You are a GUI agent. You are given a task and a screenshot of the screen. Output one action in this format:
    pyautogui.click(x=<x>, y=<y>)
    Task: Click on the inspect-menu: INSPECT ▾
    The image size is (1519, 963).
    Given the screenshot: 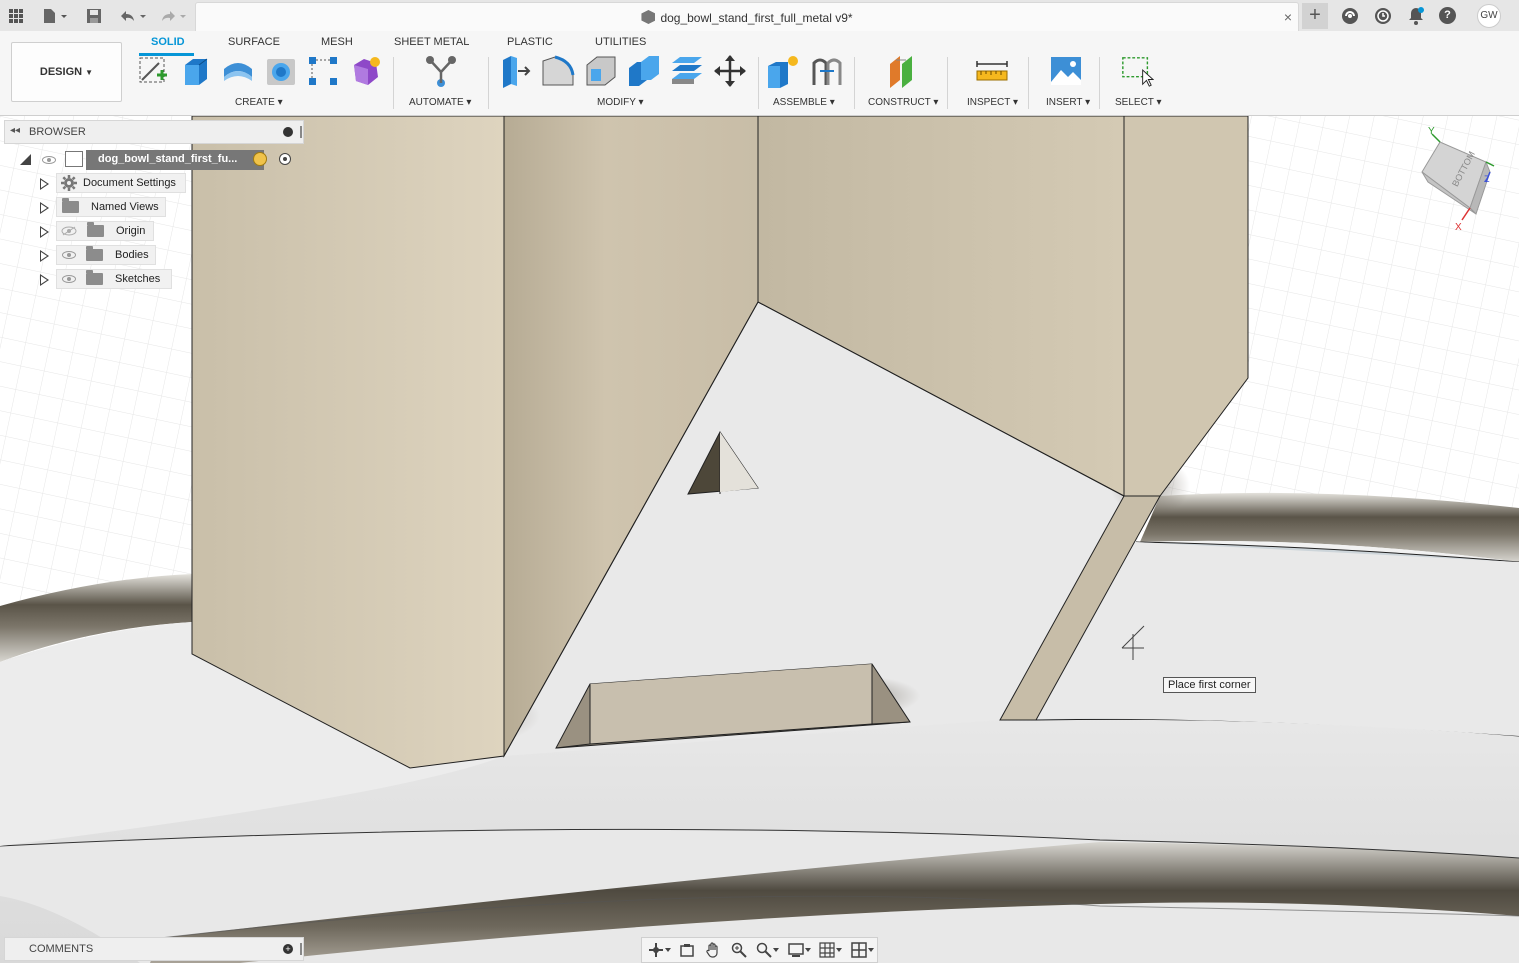 What is the action you would take?
    pyautogui.click(x=992, y=102)
    